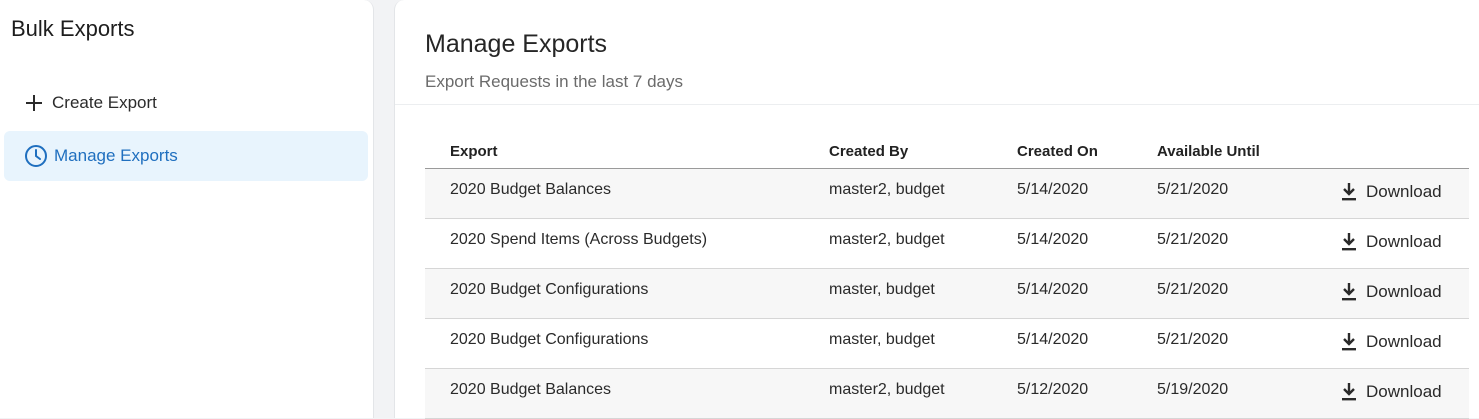 Image resolution: width=1479 pixels, height=419 pixels. Describe the element at coordinates (104, 102) in the screenshot. I see `nav-create-export-label: Create Export` at that location.